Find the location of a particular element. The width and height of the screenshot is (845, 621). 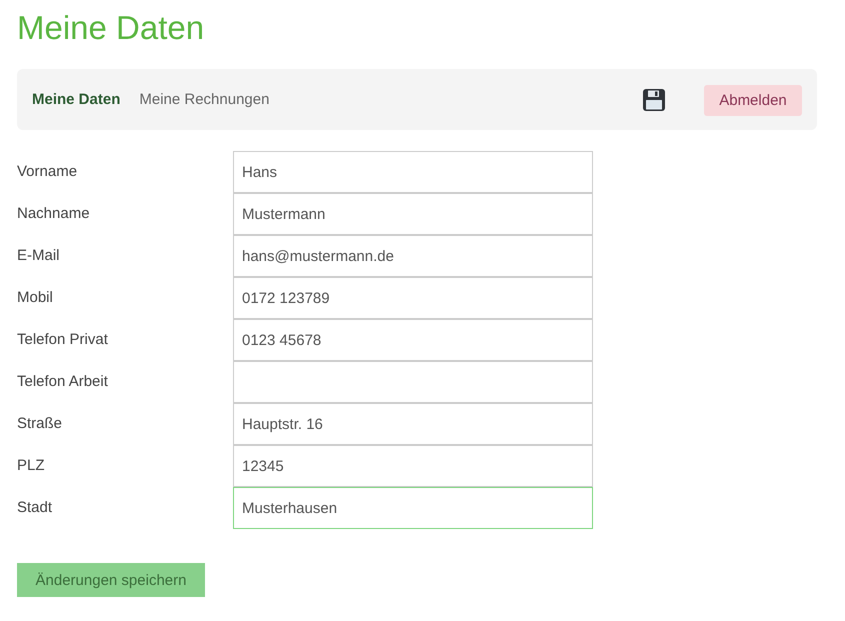

input-field: 0123 45678 is located at coordinates (413, 340).